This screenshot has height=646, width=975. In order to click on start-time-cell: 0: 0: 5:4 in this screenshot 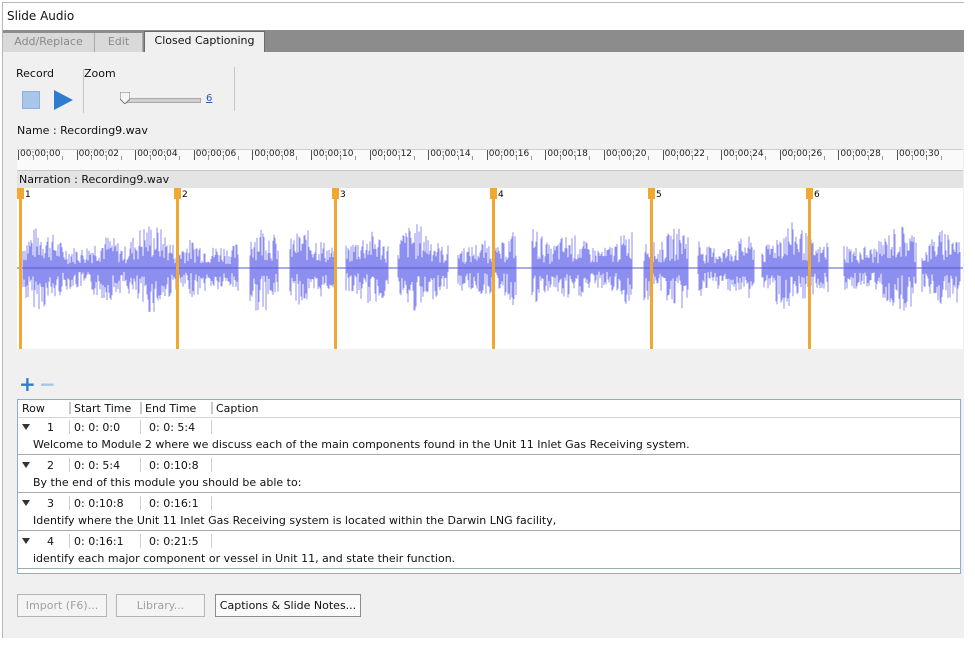, I will do `click(97, 465)`.